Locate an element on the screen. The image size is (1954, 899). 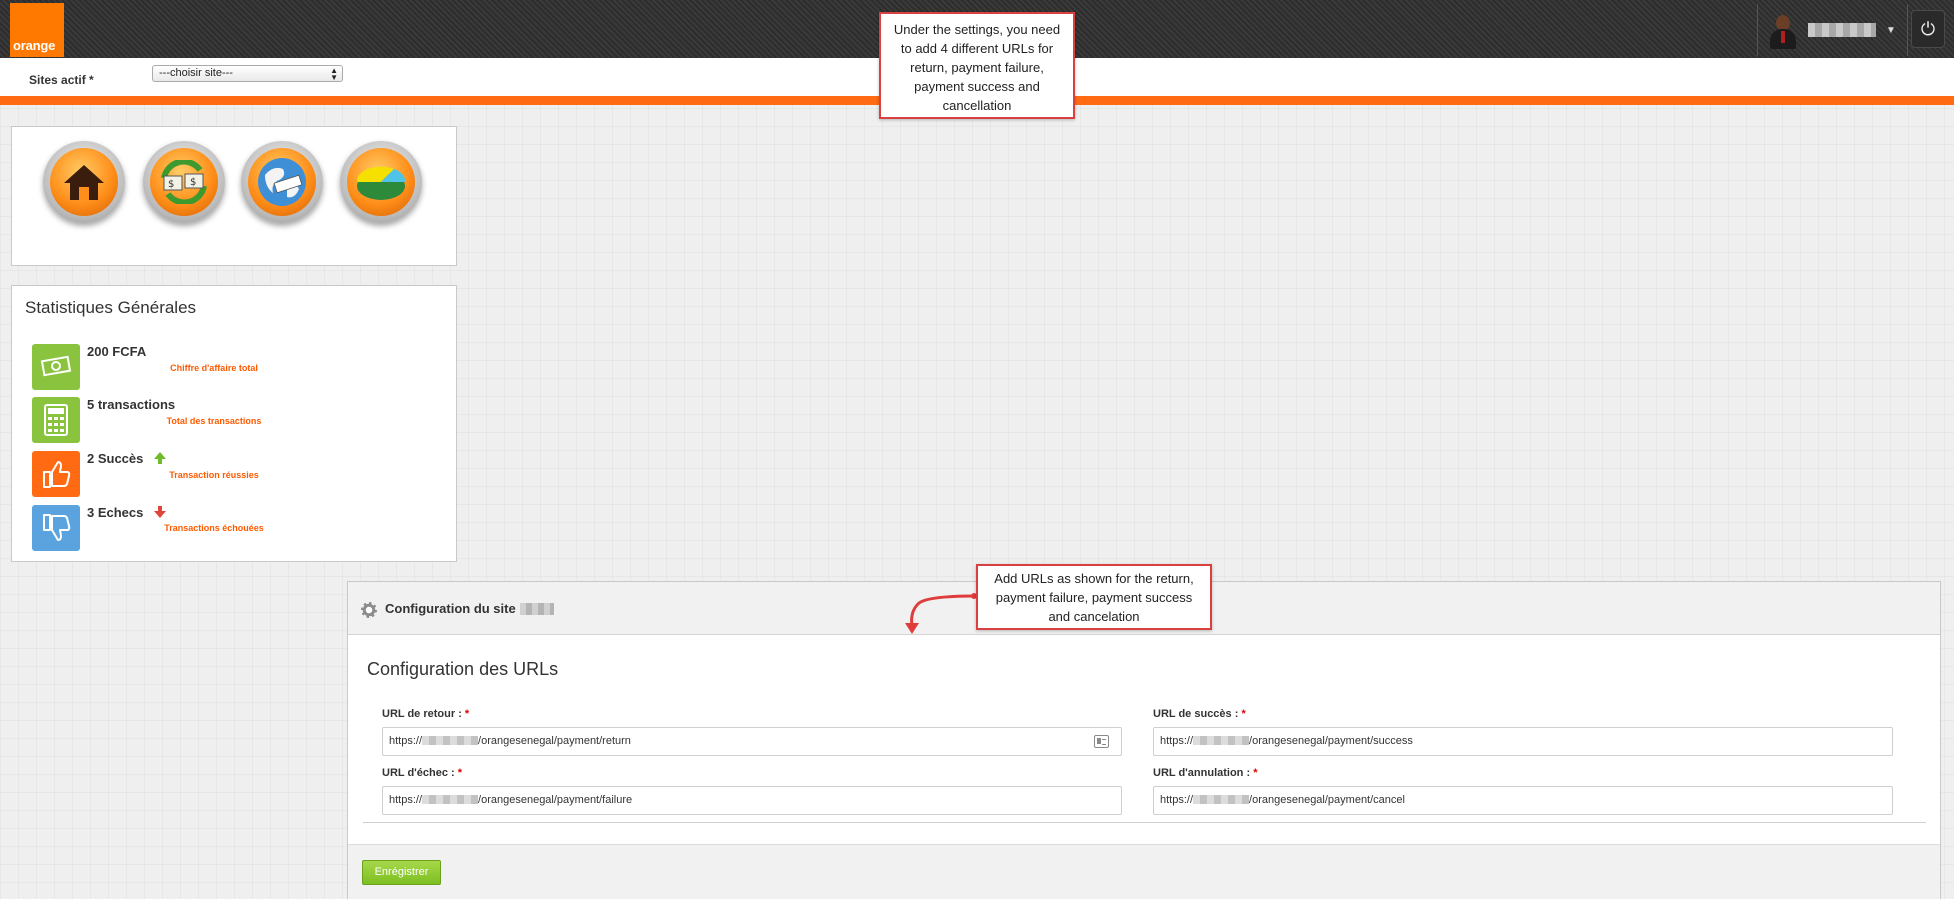
failure-url-input: https:// /orangesenegal/payment/failure is located at coordinates (752, 800).